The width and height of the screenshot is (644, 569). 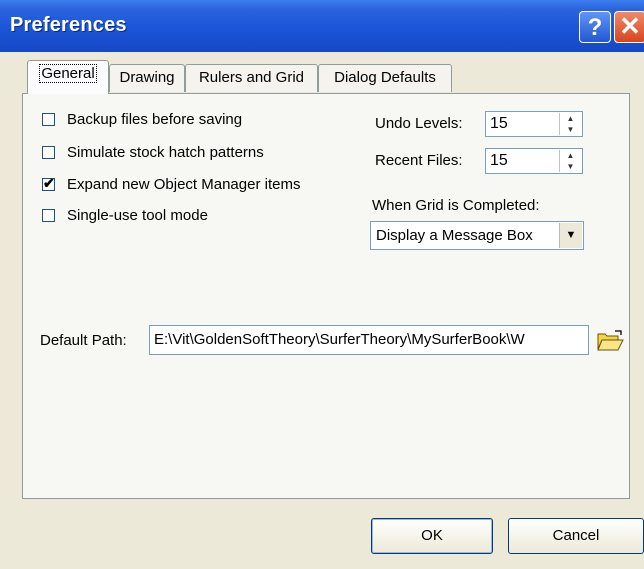 I want to click on window-title: Preferences, so click(x=68, y=25).